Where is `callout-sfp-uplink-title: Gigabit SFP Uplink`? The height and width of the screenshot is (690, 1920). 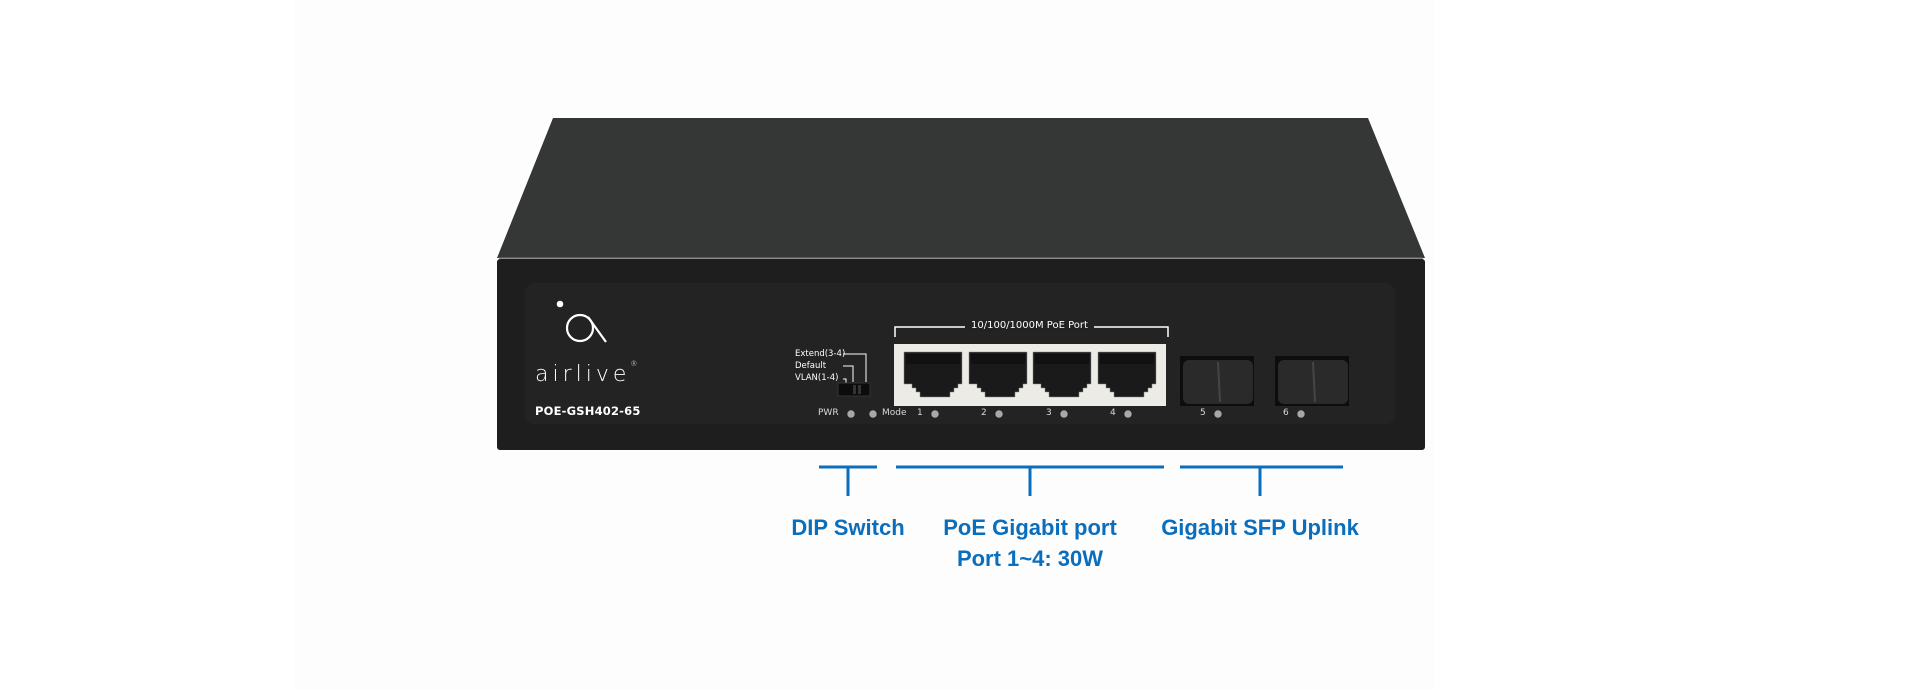
callout-sfp-uplink-title: Gigabit SFP Uplink is located at coordinates (1260, 527).